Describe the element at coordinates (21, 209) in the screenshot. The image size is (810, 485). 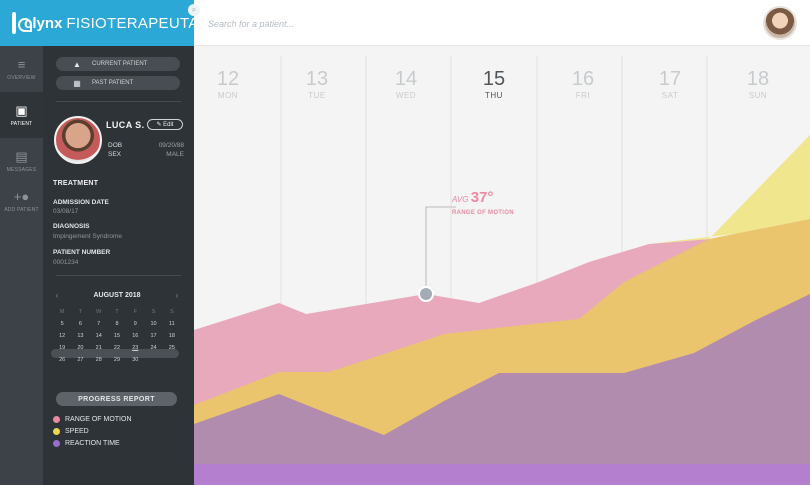
I see `rail-add-patient-label: ADD PATIENT` at that location.